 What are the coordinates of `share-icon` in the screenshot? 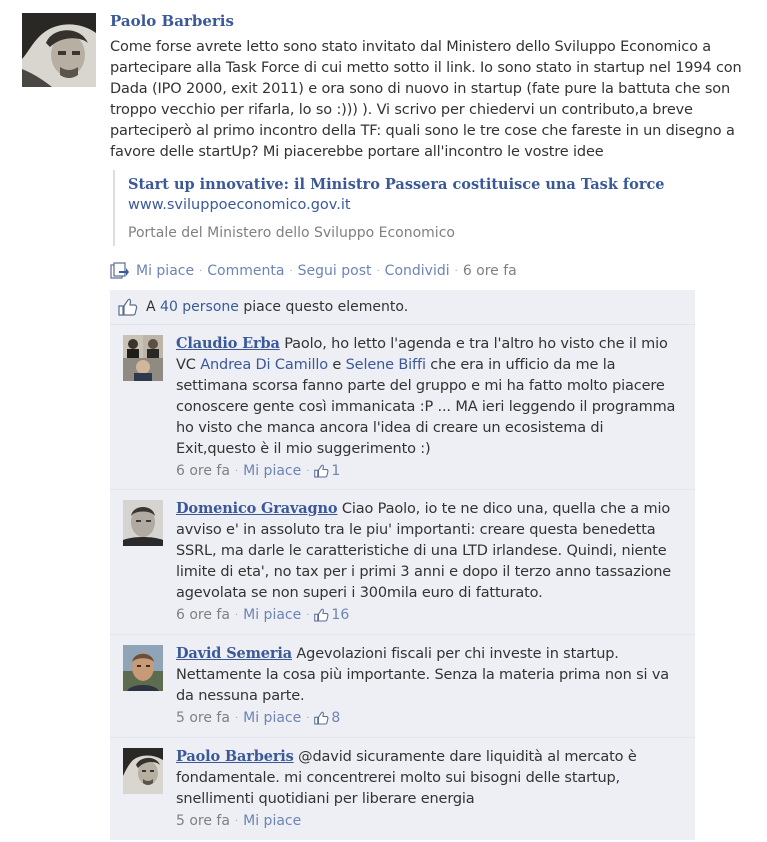 It's located at (120, 271).